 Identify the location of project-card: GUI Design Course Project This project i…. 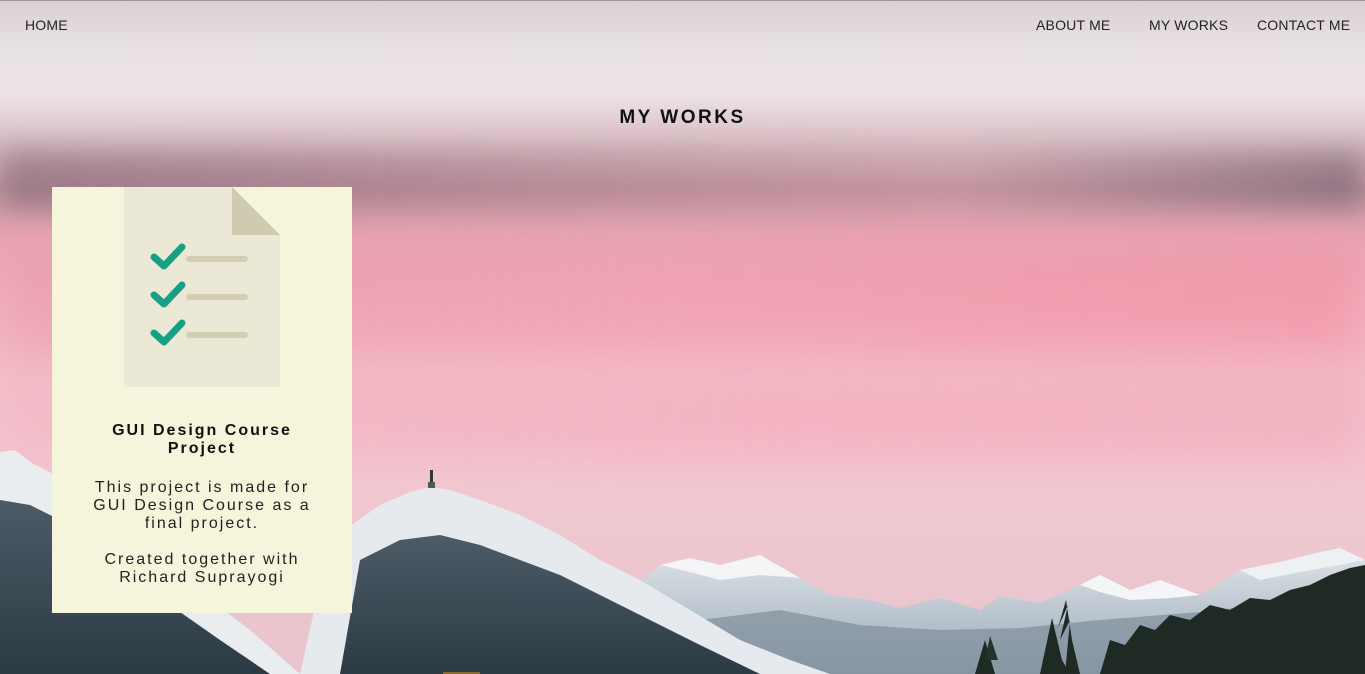
(202, 400).